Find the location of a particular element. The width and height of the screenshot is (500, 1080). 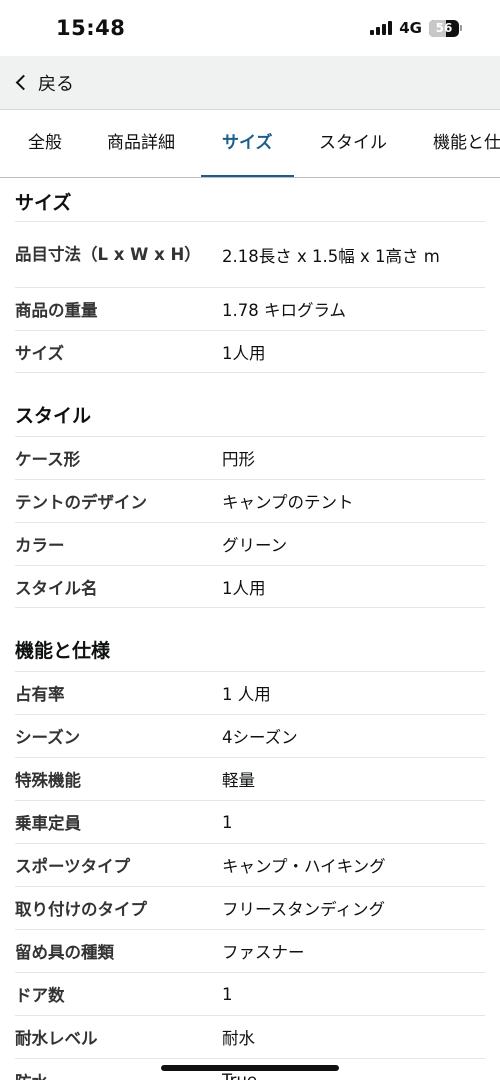

row-label: 占有率 is located at coordinates (40, 694).